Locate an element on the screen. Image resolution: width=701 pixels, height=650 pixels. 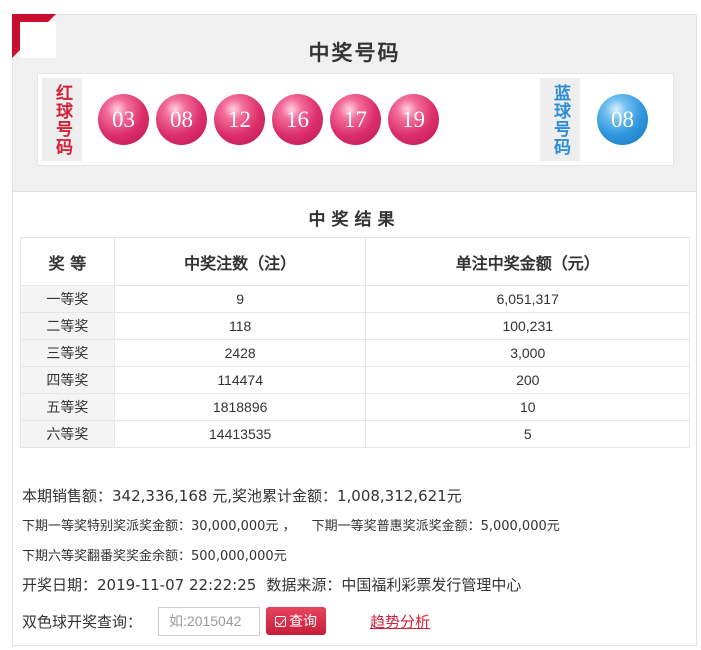
red-ball: 12 is located at coordinates (239, 119).